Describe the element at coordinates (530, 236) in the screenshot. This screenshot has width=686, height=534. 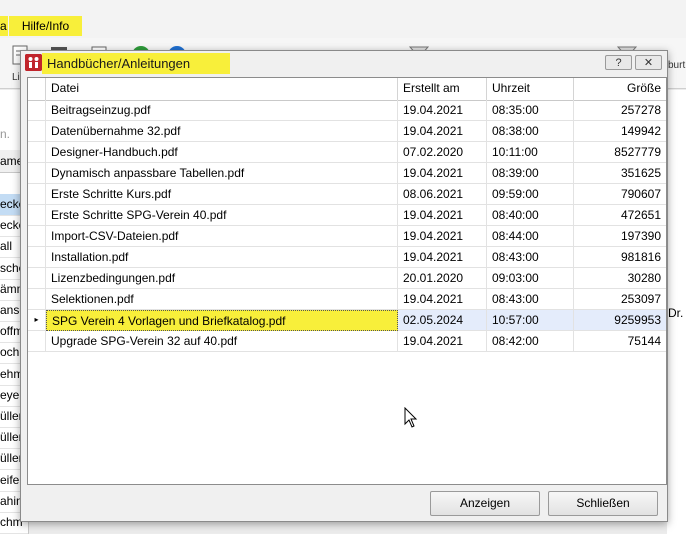
I see `cell-uhrzeit: 08:44:00` at that location.